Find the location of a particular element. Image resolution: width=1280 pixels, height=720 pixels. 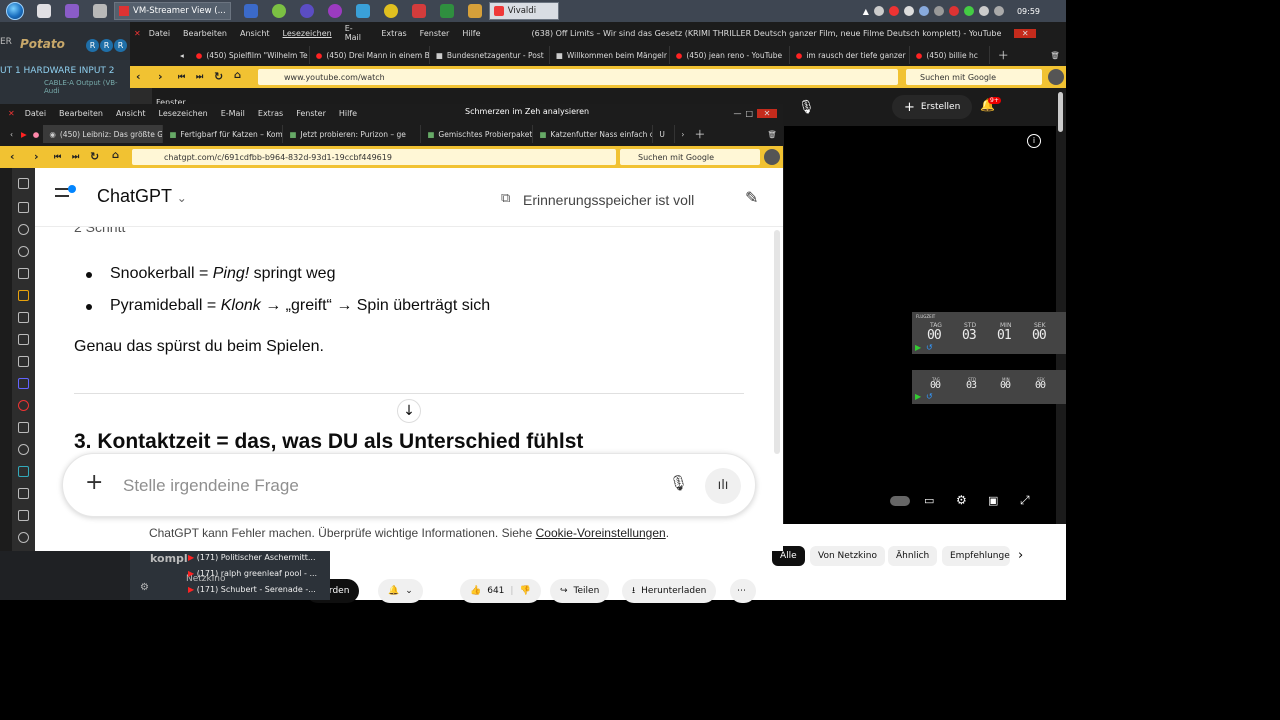

close-window-icon: ✕ is located at coordinates (767, 113).